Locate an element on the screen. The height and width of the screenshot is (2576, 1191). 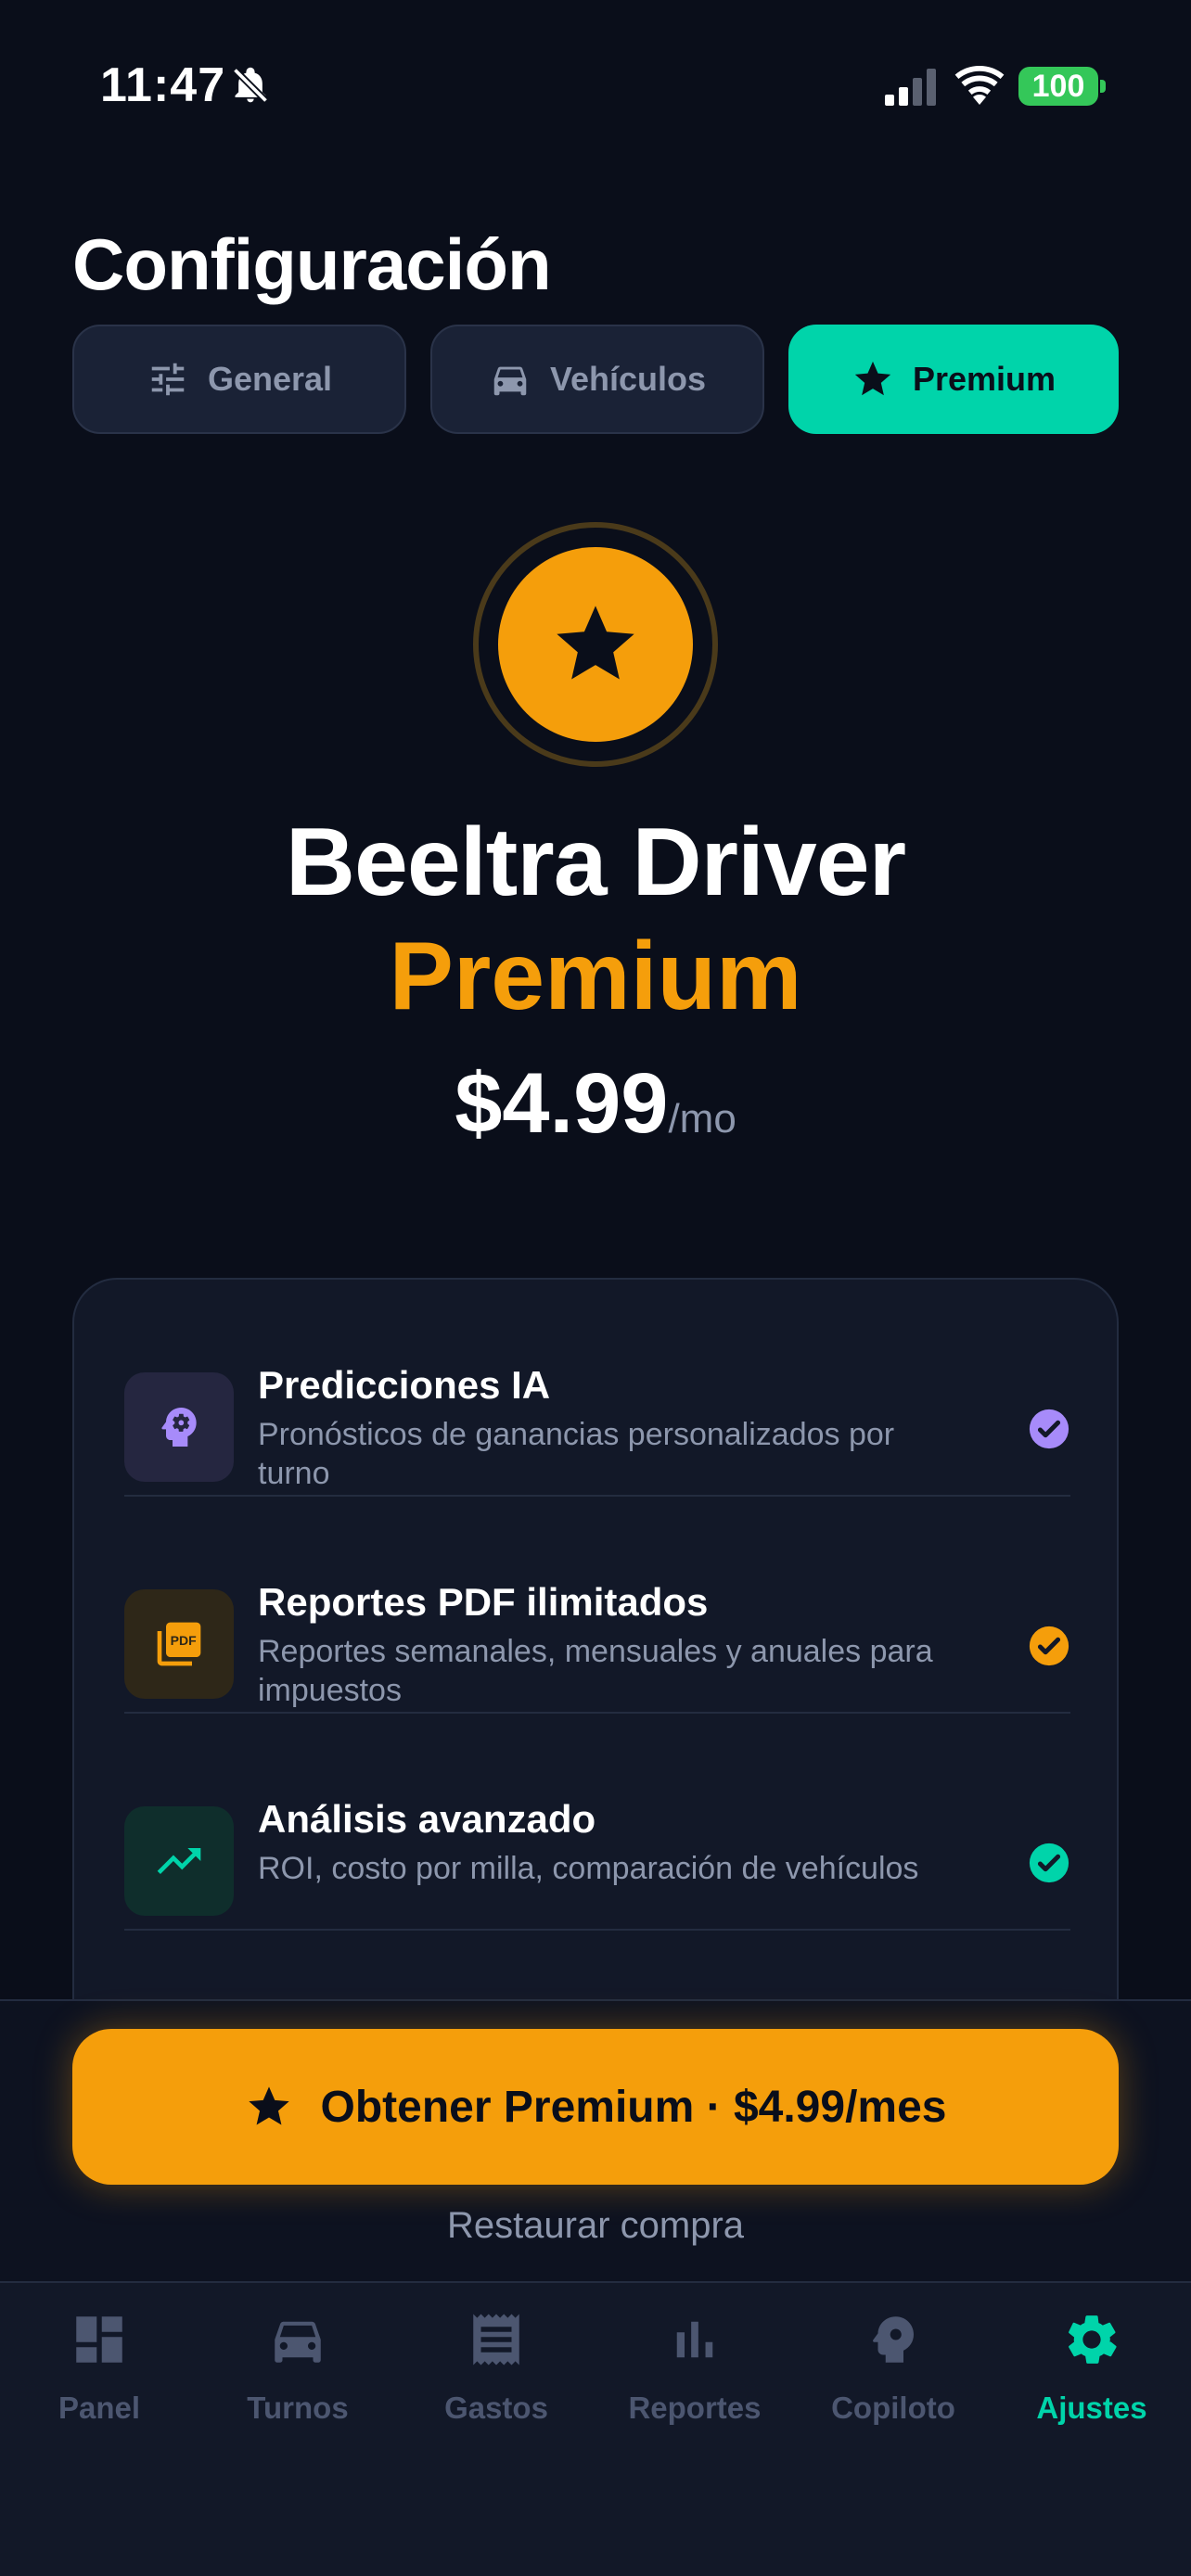
nav-item-copiloto: Copiloto is located at coordinates (893, 2367).